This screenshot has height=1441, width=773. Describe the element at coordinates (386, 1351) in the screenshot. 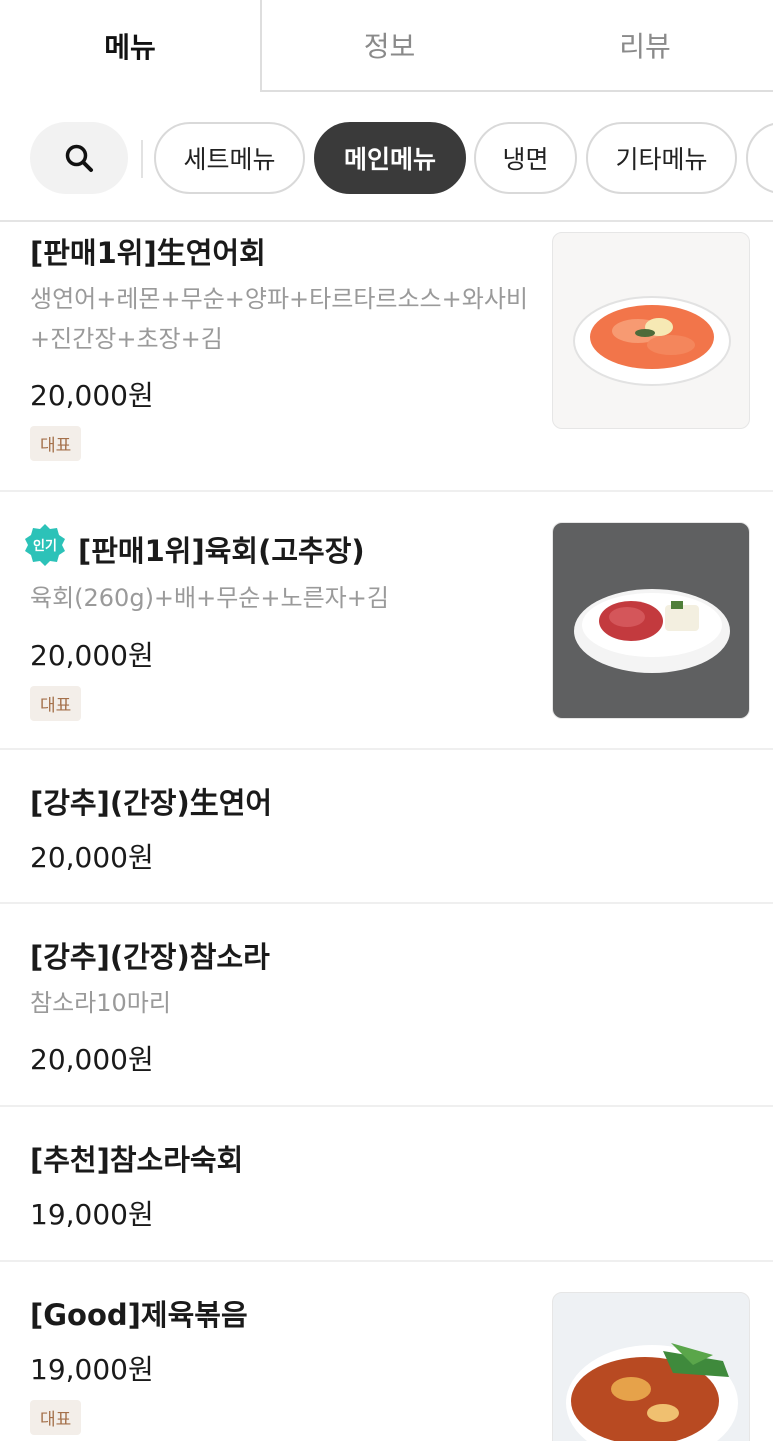

I see `menu-item-jeyuk: [Good]제육볶음 19,000원 대표` at that location.